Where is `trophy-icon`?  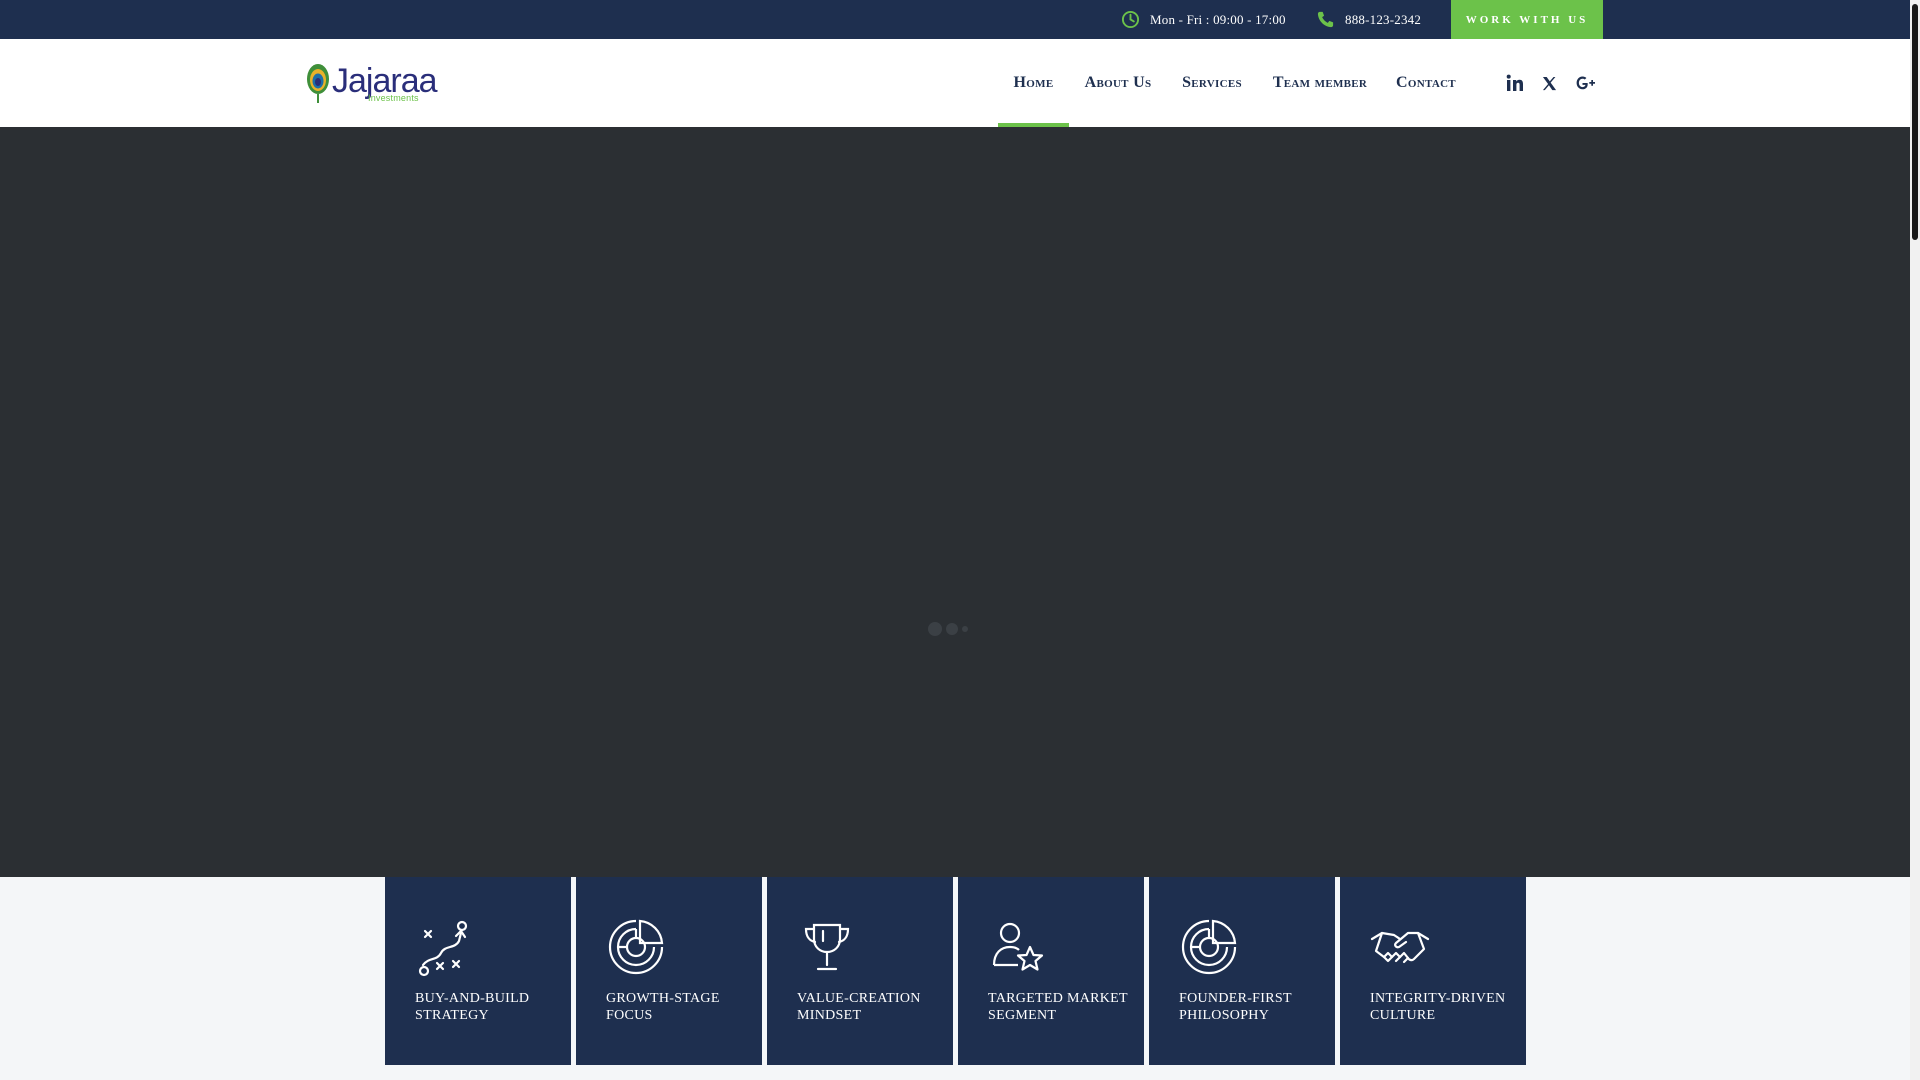
trophy-icon is located at coordinates (827, 947).